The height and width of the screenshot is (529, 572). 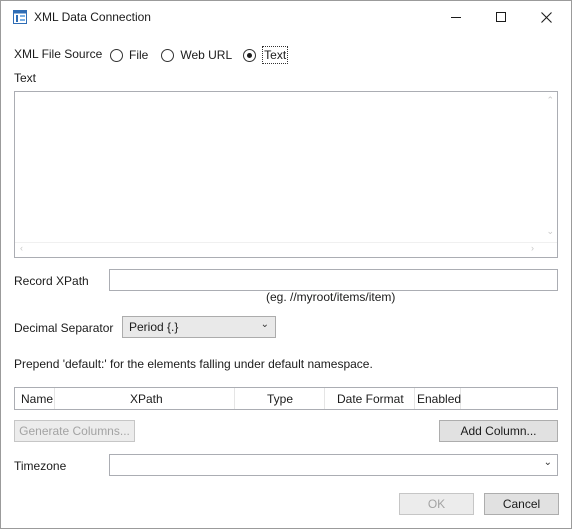 What do you see at coordinates (64, 328) in the screenshot?
I see `decimal-separator-label: Decimal Separator` at bounding box center [64, 328].